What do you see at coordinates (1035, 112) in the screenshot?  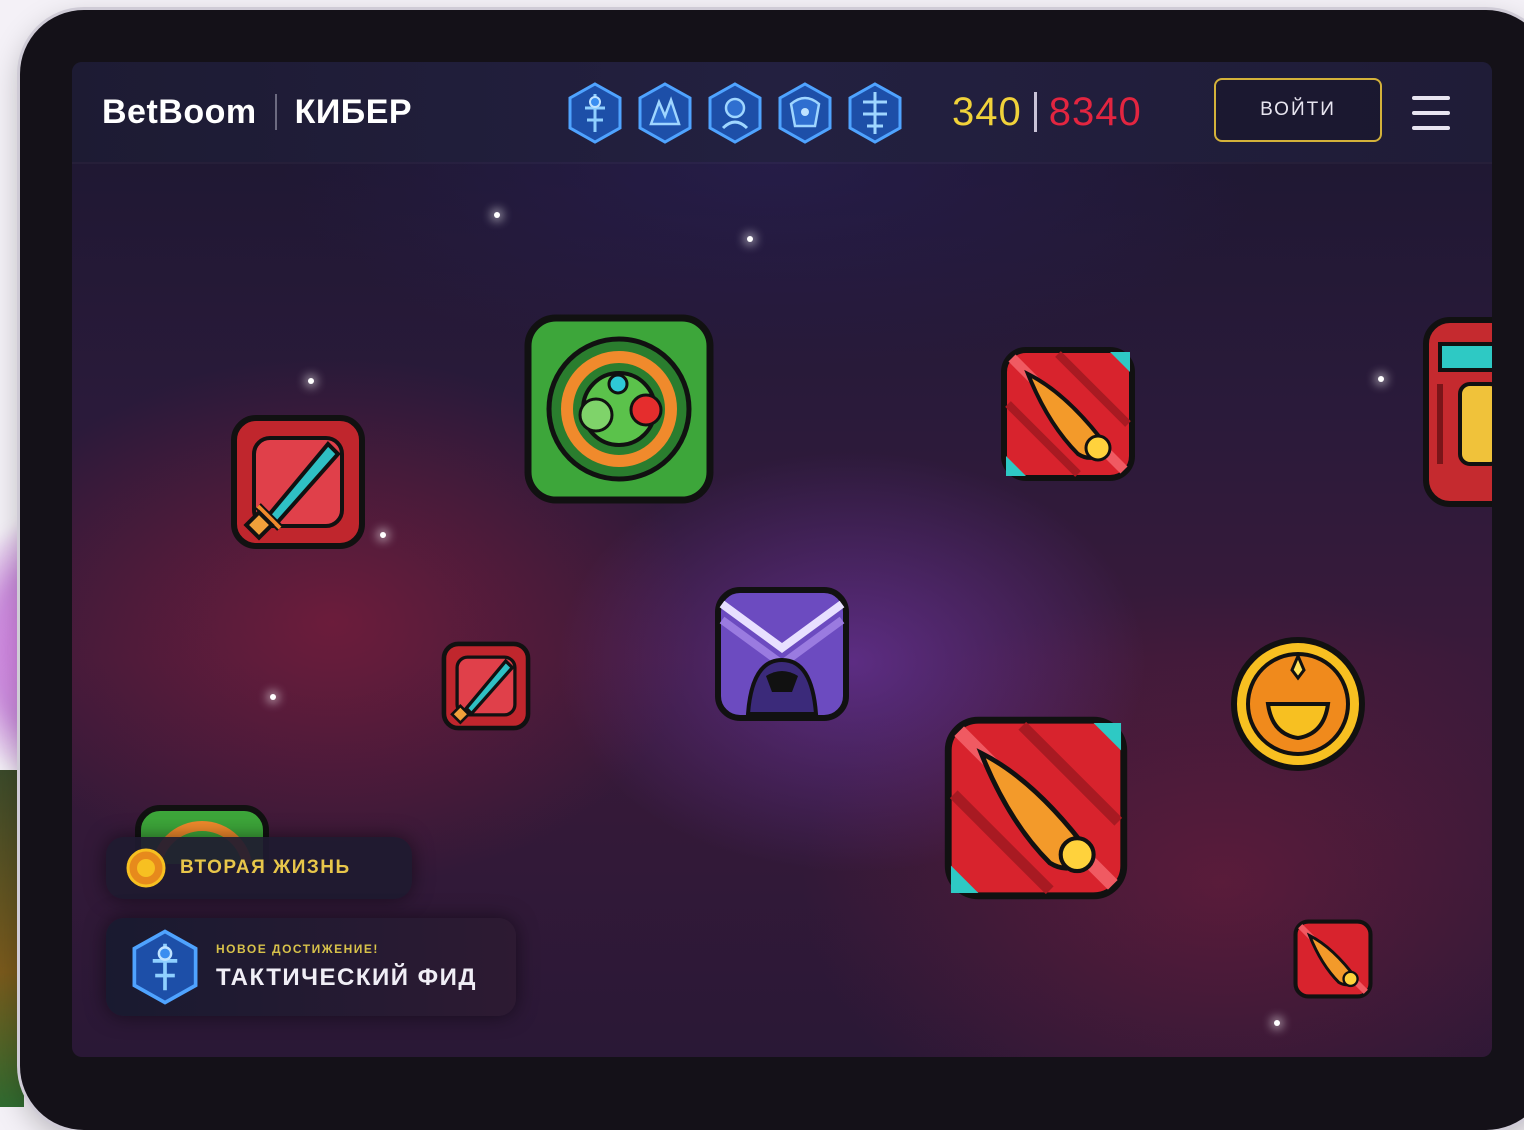 I see `score-divider` at bounding box center [1035, 112].